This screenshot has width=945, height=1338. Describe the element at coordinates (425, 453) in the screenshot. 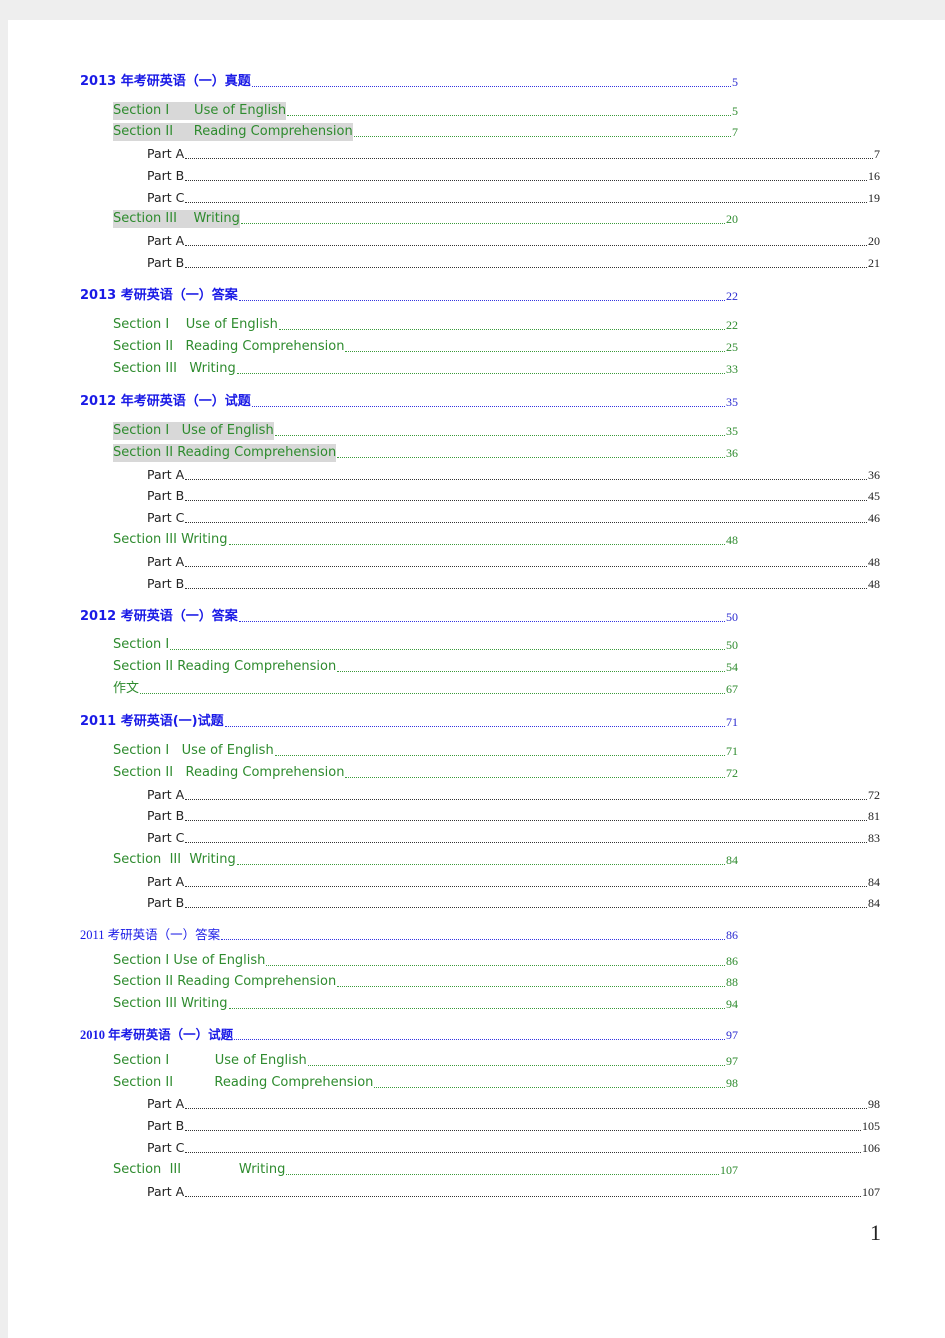

I see `toc-section-entry: Section II Reading Comprehension 36` at that location.